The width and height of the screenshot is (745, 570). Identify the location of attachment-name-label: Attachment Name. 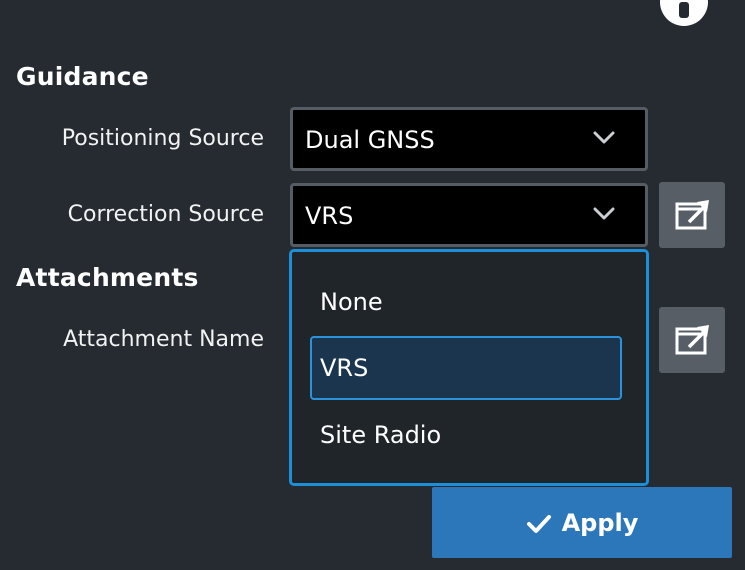
(163, 339).